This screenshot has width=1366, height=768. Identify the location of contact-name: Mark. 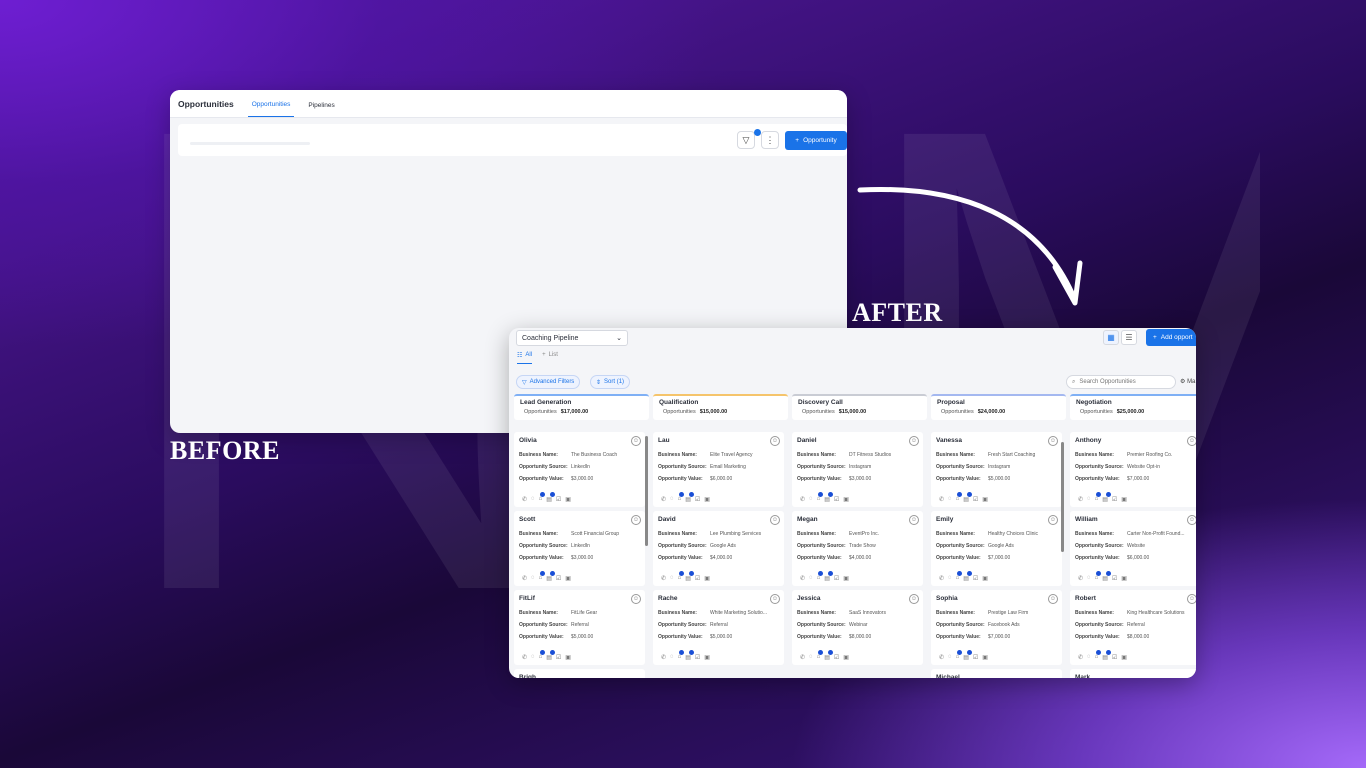
(1135, 676).